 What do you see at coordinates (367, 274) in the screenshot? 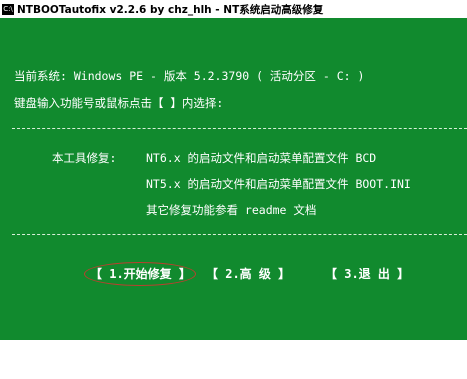
I see `exit-button: 【 3.退 出 】` at bounding box center [367, 274].